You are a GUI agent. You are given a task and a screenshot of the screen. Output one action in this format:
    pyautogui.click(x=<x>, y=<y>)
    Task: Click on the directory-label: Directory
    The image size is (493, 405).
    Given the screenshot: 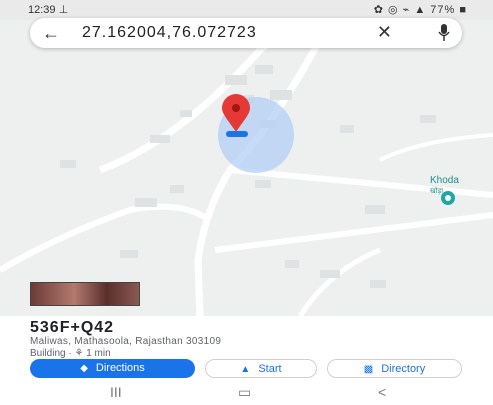 What is the action you would take?
    pyautogui.click(x=403, y=369)
    